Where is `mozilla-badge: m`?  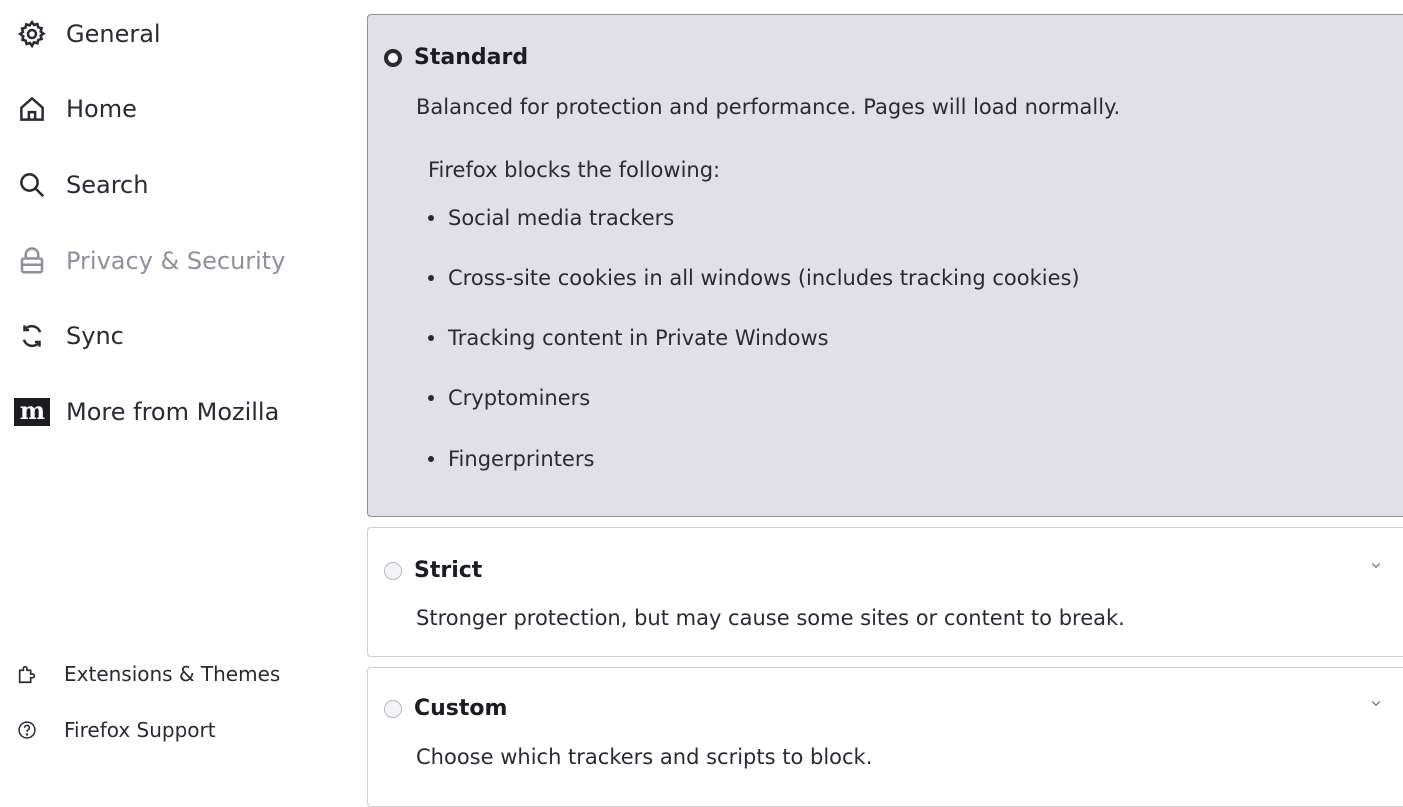
mozilla-badge: m is located at coordinates (32, 412).